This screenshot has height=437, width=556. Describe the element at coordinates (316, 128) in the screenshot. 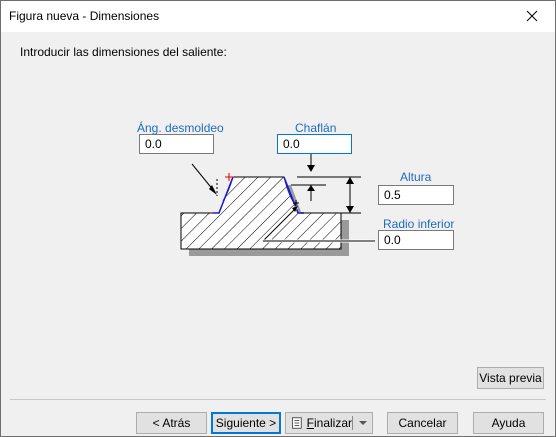

I see `chamfer-label: Chaflán` at that location.